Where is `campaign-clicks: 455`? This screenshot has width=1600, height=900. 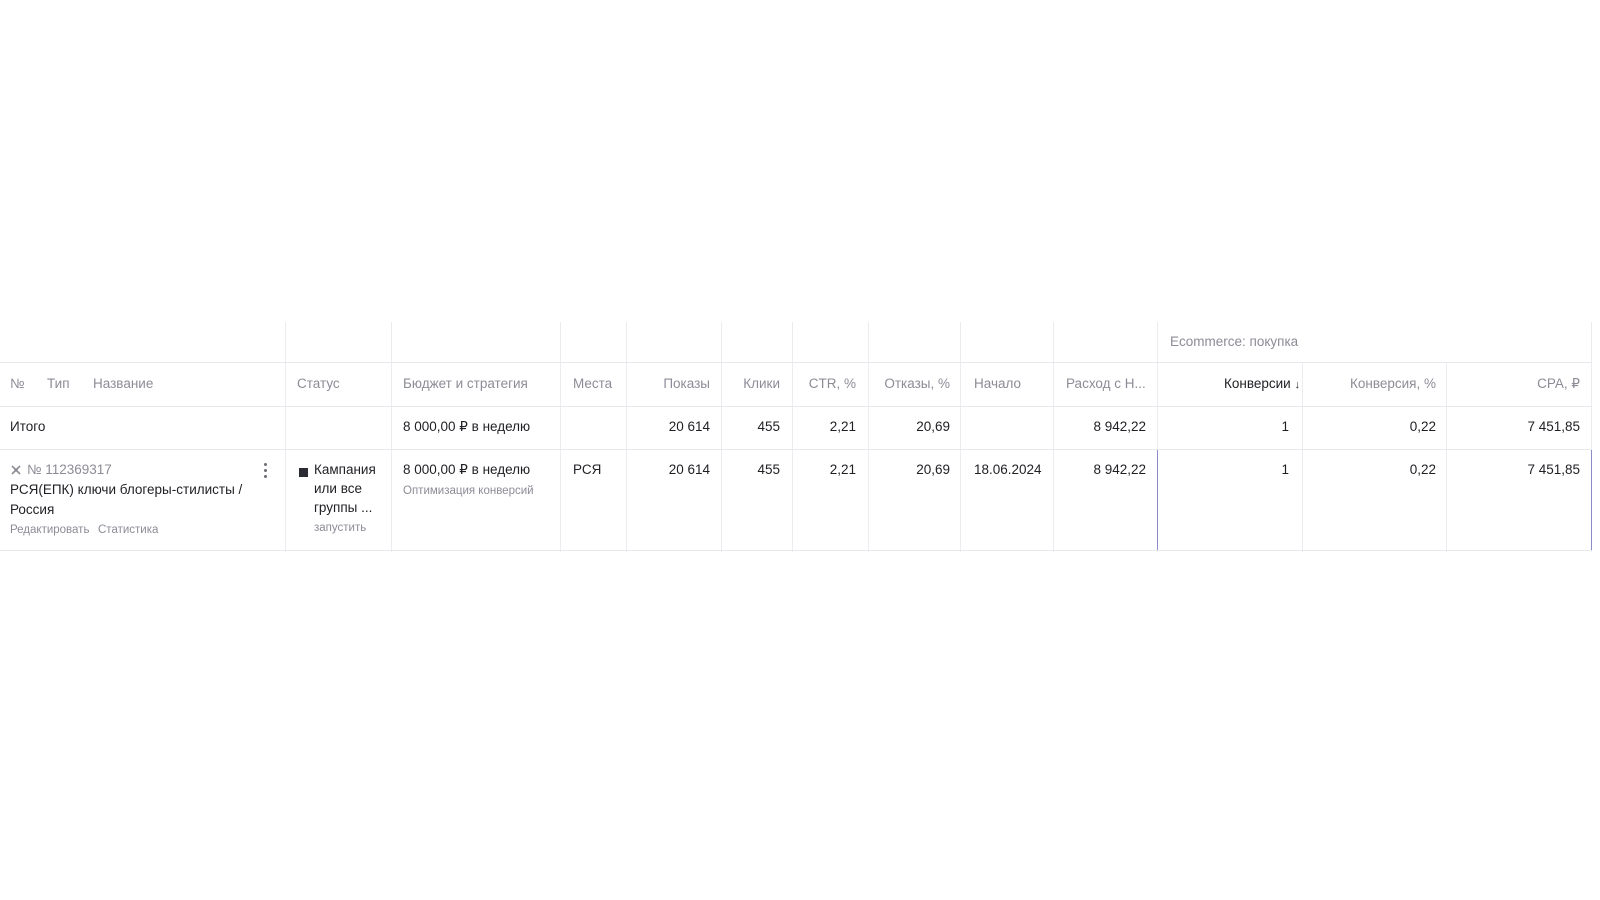 campaign-clicks: 455 is located at coordinates (768, 469).